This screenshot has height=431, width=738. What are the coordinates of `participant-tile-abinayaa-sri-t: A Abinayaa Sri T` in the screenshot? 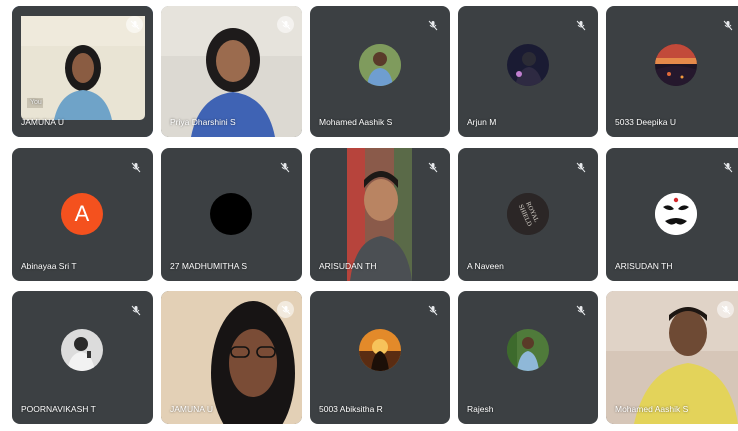 It's located at (82, 214).